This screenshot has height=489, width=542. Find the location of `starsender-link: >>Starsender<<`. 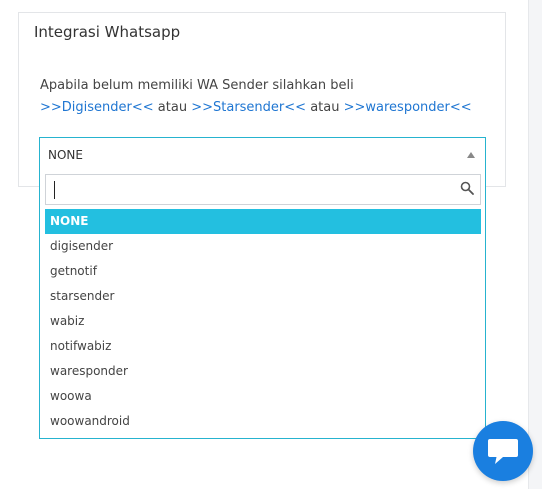

starsender-link: >>Starsender<< is located at coordinates (248, 107).